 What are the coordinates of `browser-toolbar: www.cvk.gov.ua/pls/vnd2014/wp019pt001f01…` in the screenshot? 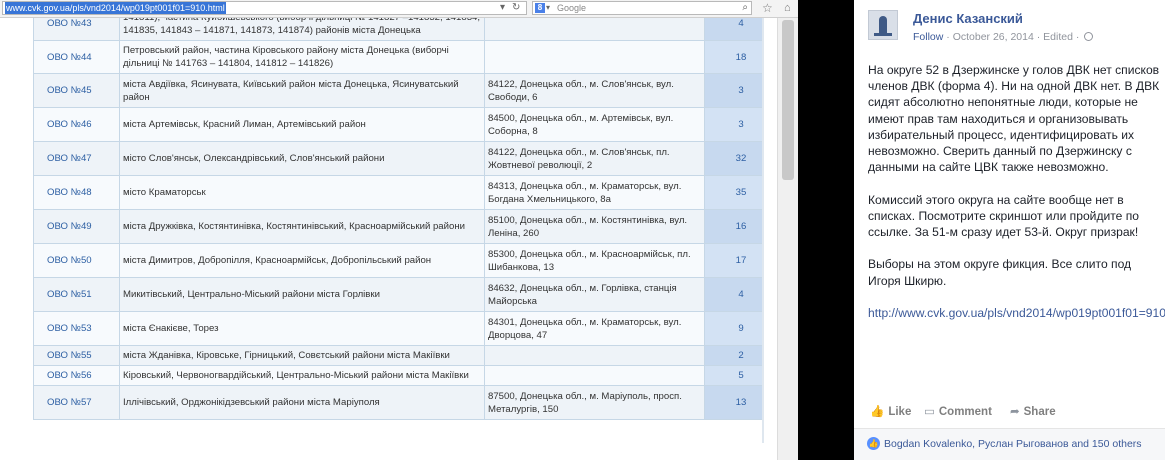 It's located at (399, 9).